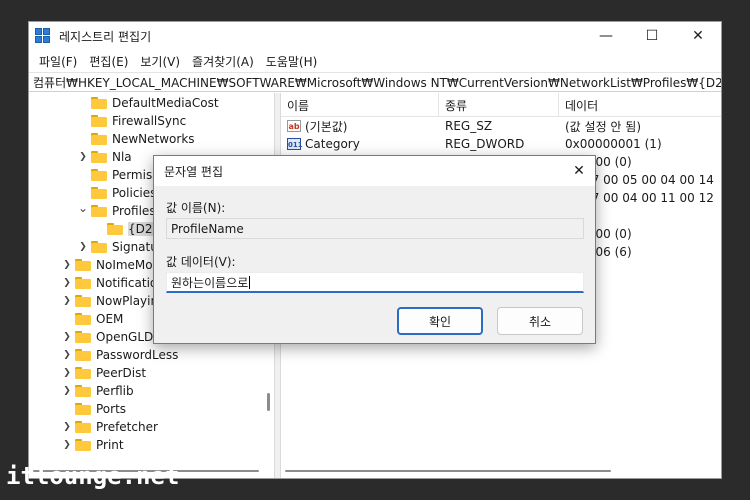  Describe the element at coordinates (165, 103) in the screenshot. I see `tree-item-label: DefaultMediaCost` at that location.